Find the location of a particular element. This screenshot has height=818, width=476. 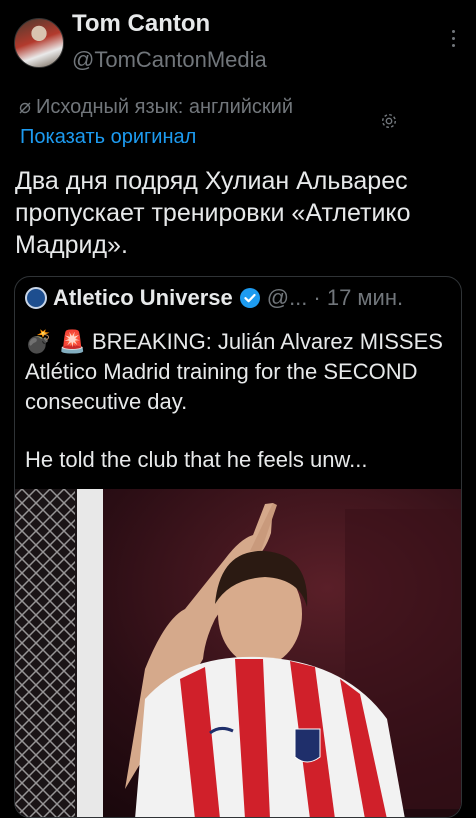

author-handle: @TomCantonMedia is located at coordinates (169, 60).